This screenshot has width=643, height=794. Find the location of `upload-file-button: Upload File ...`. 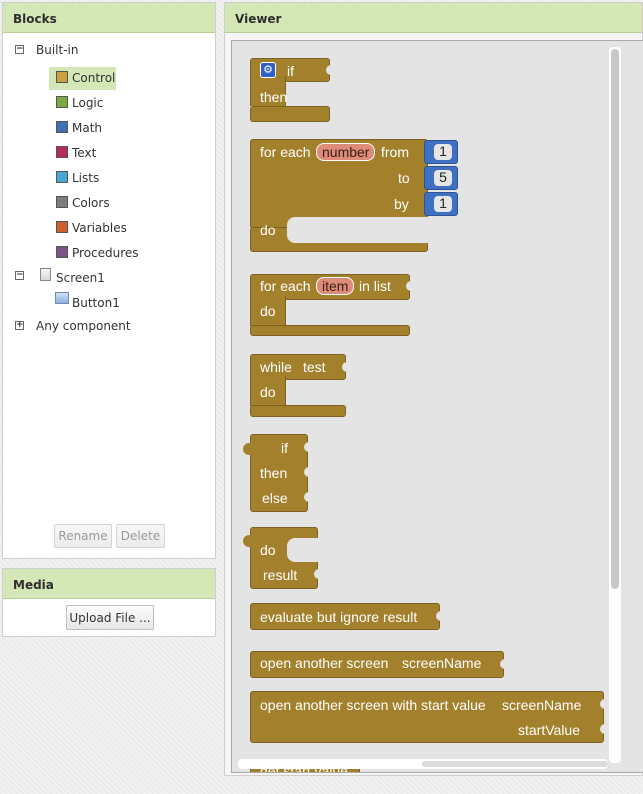

upload-file-button: Upload File ... is located at coordinates (110, 617).